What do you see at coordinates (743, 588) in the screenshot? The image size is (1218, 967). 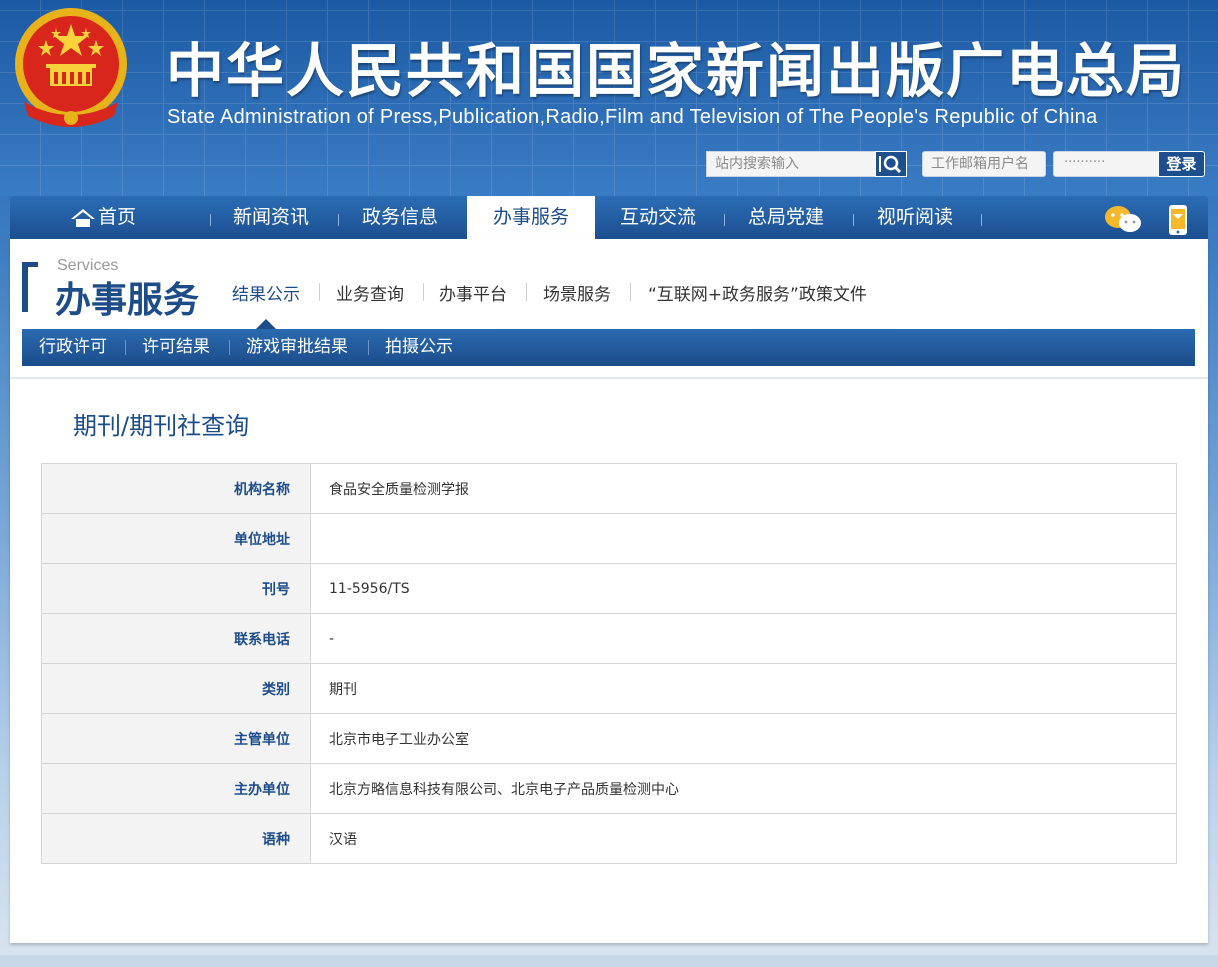 I see `row-value: 11-5956/TS` at bounding box center [743, 588].